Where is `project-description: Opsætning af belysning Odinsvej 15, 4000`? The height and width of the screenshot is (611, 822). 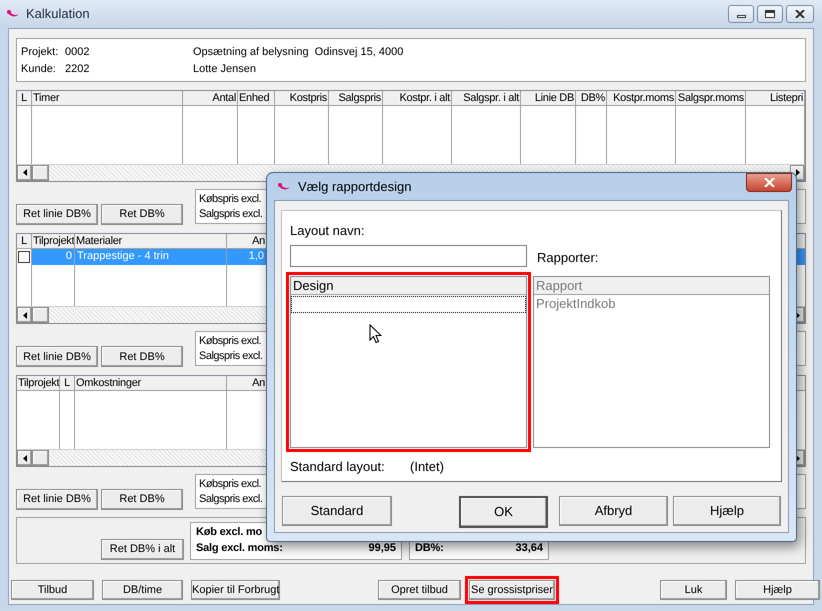
project-description: Opsætning af belysning Odinsvej 15, 4000 is located at coordinates (298, 52).